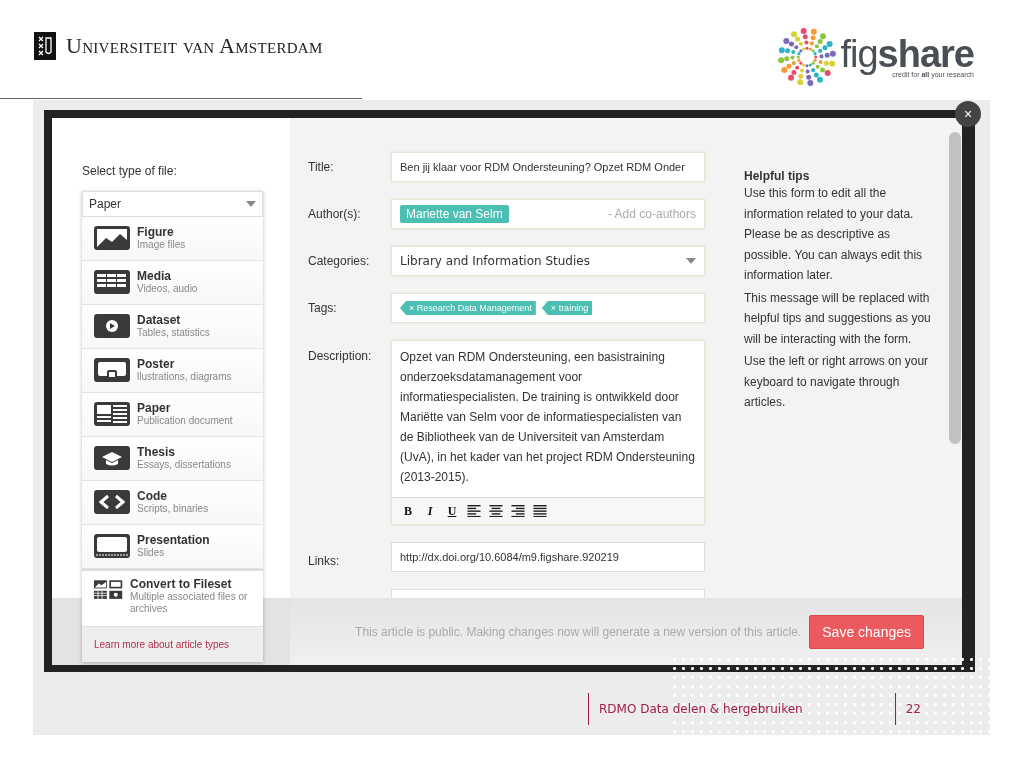  Describe the element at coordinates (548, 557) in the screenshot. I see `text-field: http://dx.doi.org/10.6084/m9.figshare.920219` at that location.